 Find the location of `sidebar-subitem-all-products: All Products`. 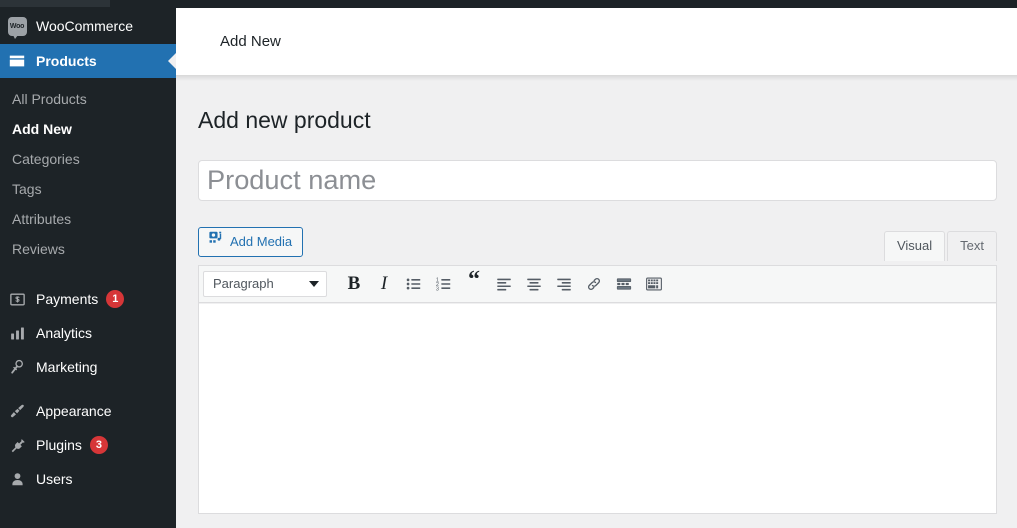

sidebar-subitem-all-products: All Products is located at coordinates (88, 99).